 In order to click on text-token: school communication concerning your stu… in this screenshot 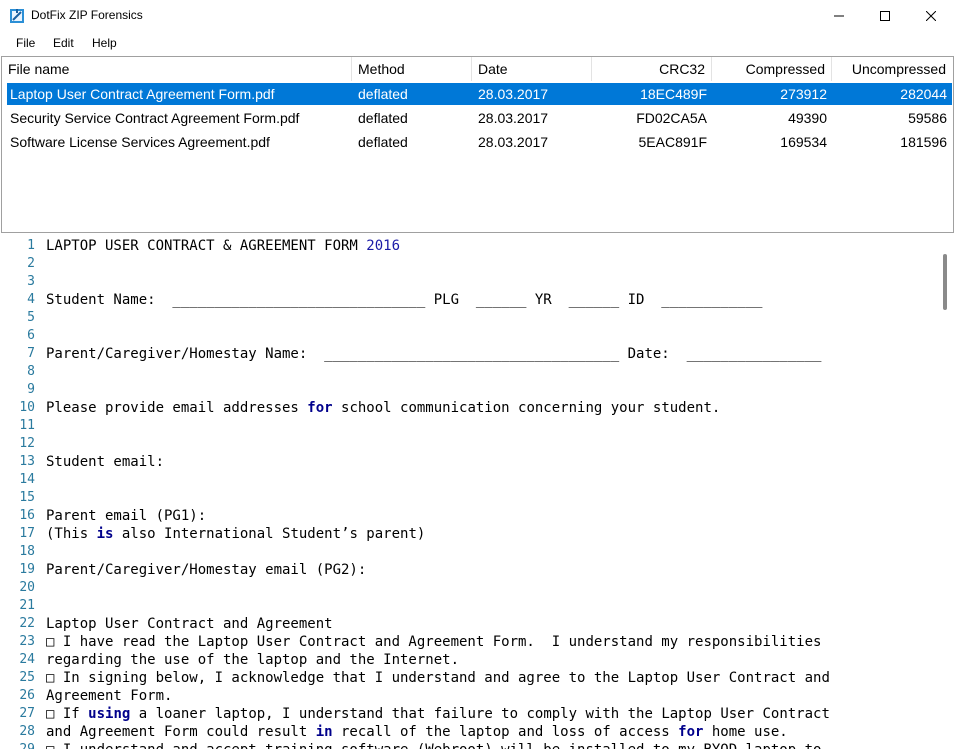, I will do `click(526, 408)`.